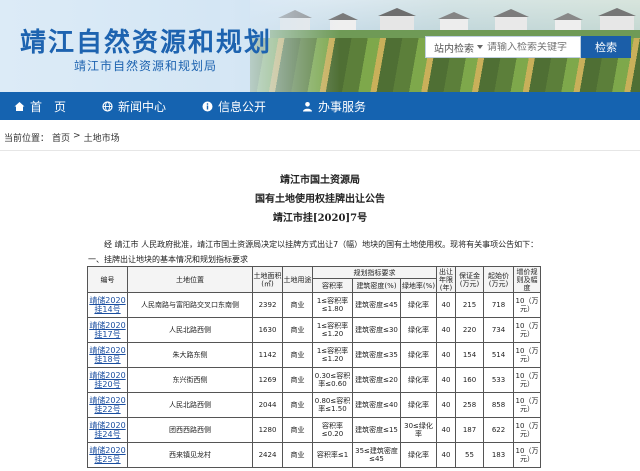 The height and width of the screenshot is (471, 640). I want to click on lot-link: 靖储2020挂25号, so click(108, 455).